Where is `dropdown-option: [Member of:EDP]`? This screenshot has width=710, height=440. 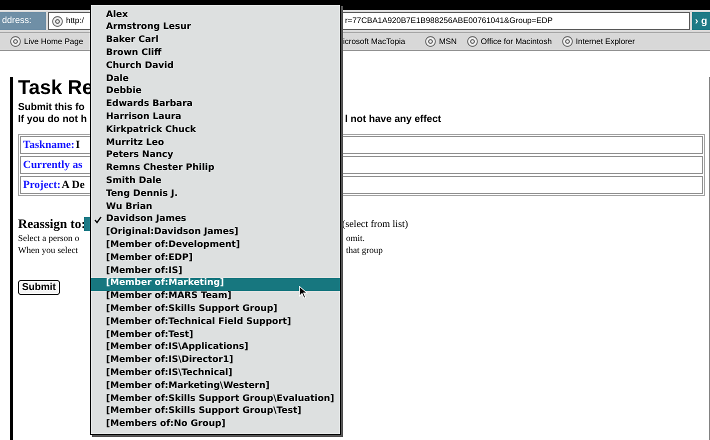
dropdown-option: [Member of:EDP] is located at coordinates (215, 258).